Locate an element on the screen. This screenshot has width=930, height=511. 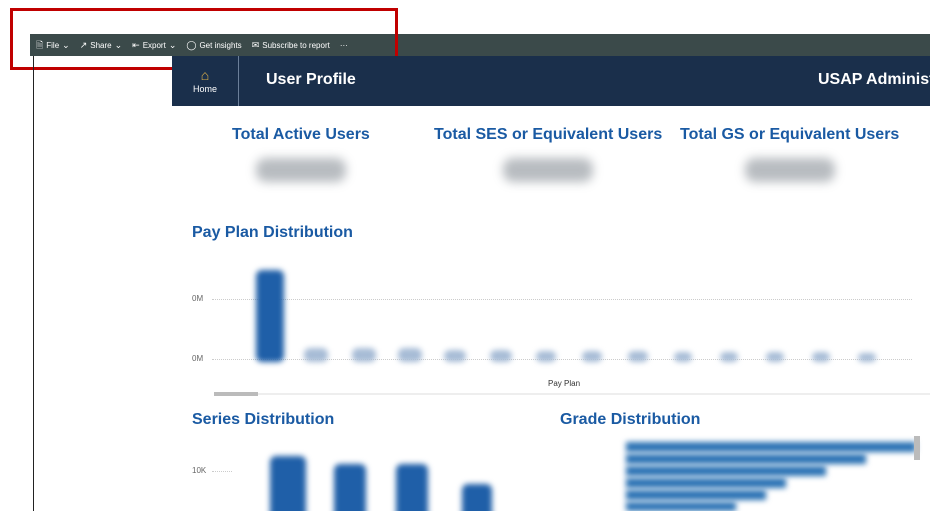
subscribe-label: Subscribe to report is located at coordinates (296, 45).